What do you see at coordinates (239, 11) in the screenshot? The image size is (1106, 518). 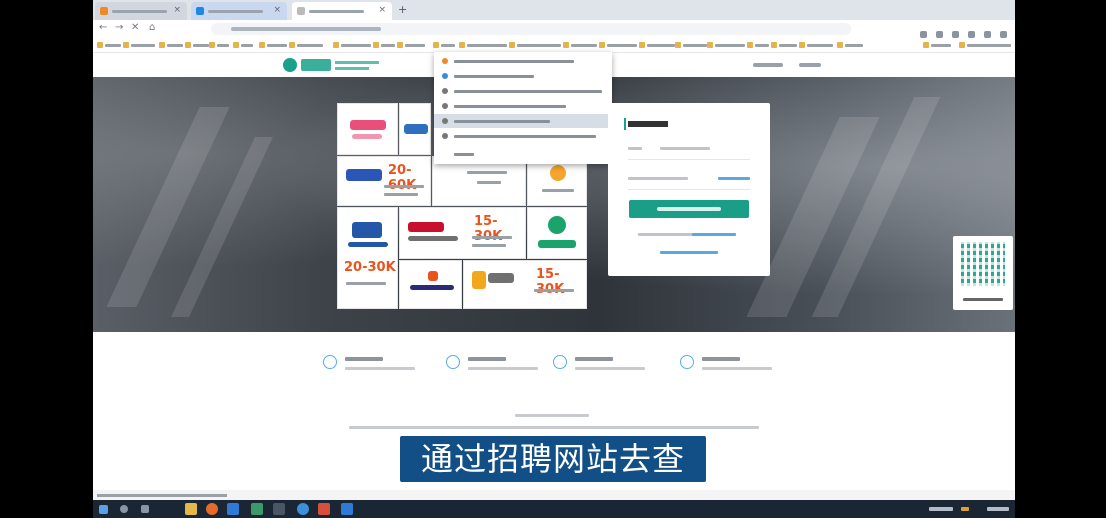 I see `browser-tab-2: ×` at bounding box center [239, 11].